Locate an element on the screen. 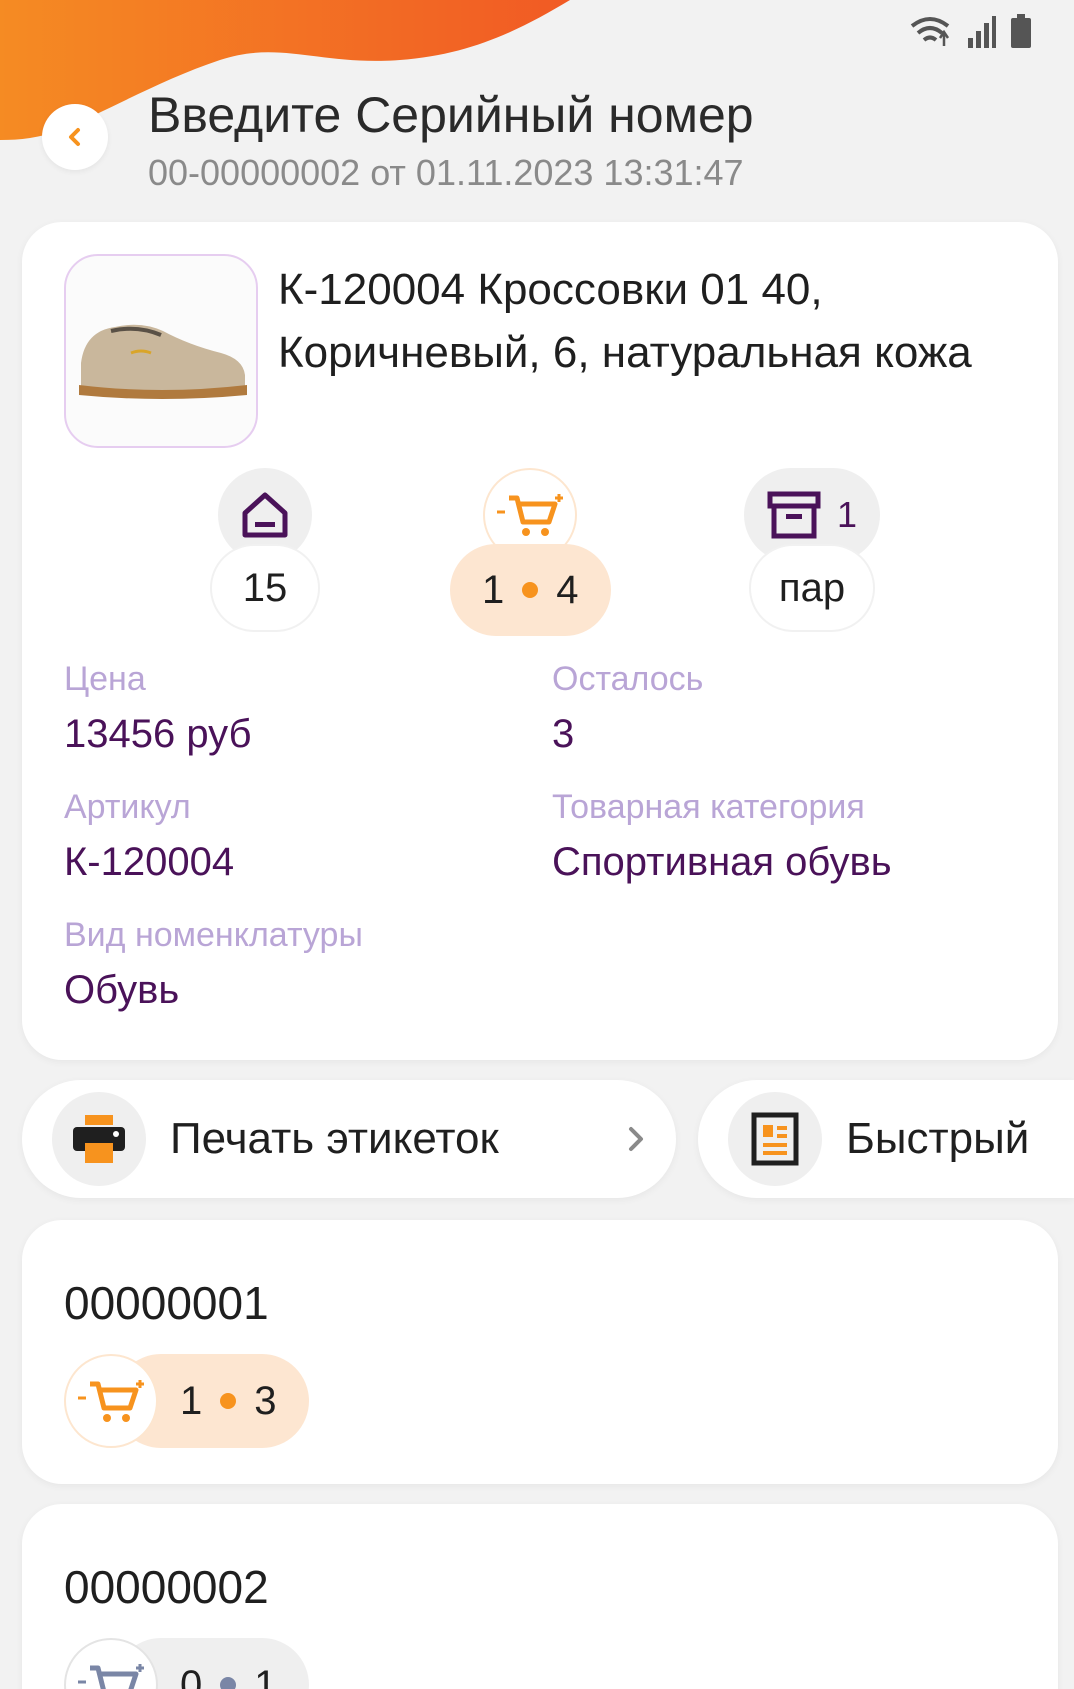 Image resolution: width=1074 pixels, height=1689 pixels. price-value: 13456 руб is located at coordinates (158, 734).